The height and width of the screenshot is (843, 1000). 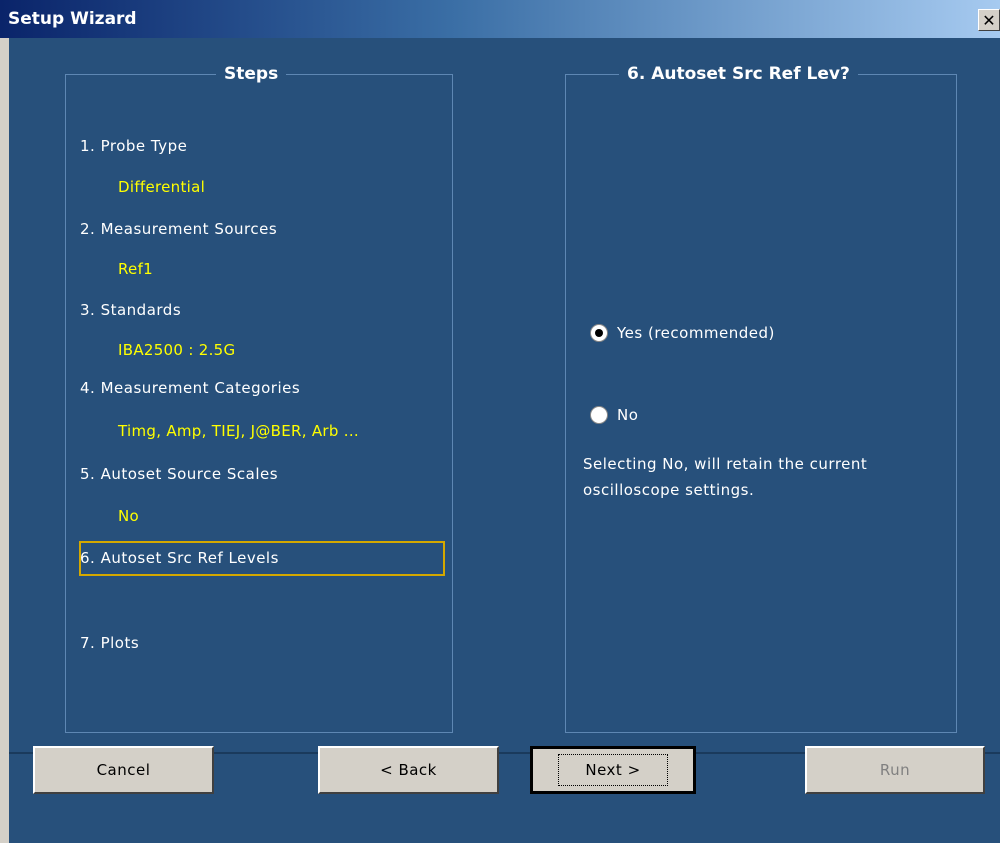 I want to click on next-button-label: Next >, so click(x=613, y=770).